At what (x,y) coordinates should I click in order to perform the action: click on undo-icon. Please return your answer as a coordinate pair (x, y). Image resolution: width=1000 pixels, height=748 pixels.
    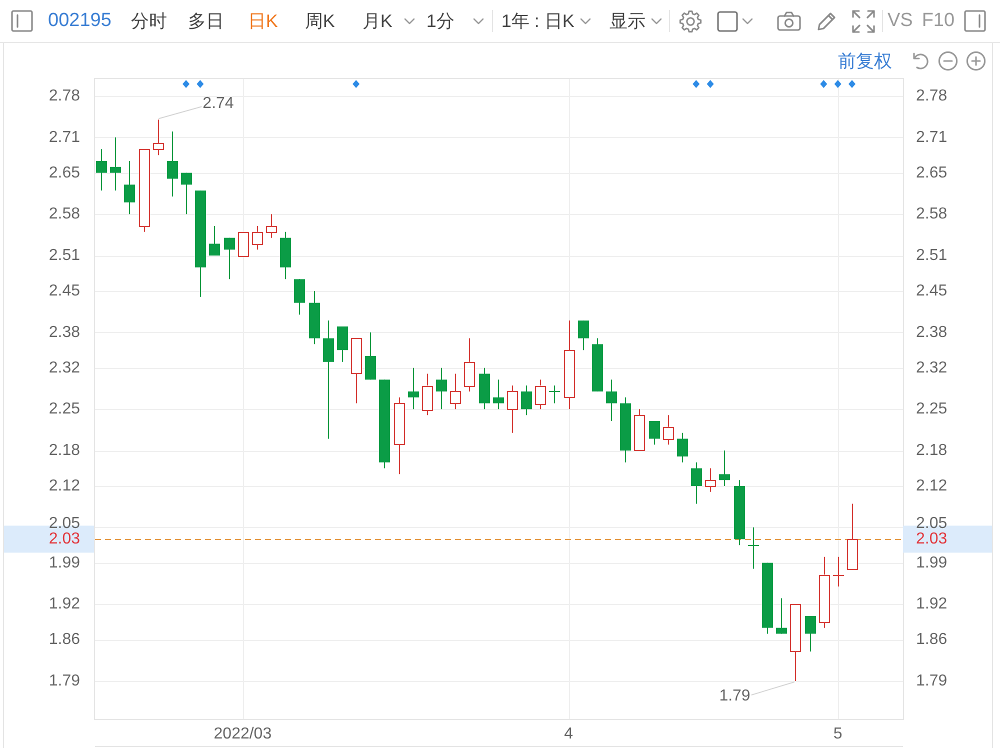
    Looking at the image, I should click on (920, 60).